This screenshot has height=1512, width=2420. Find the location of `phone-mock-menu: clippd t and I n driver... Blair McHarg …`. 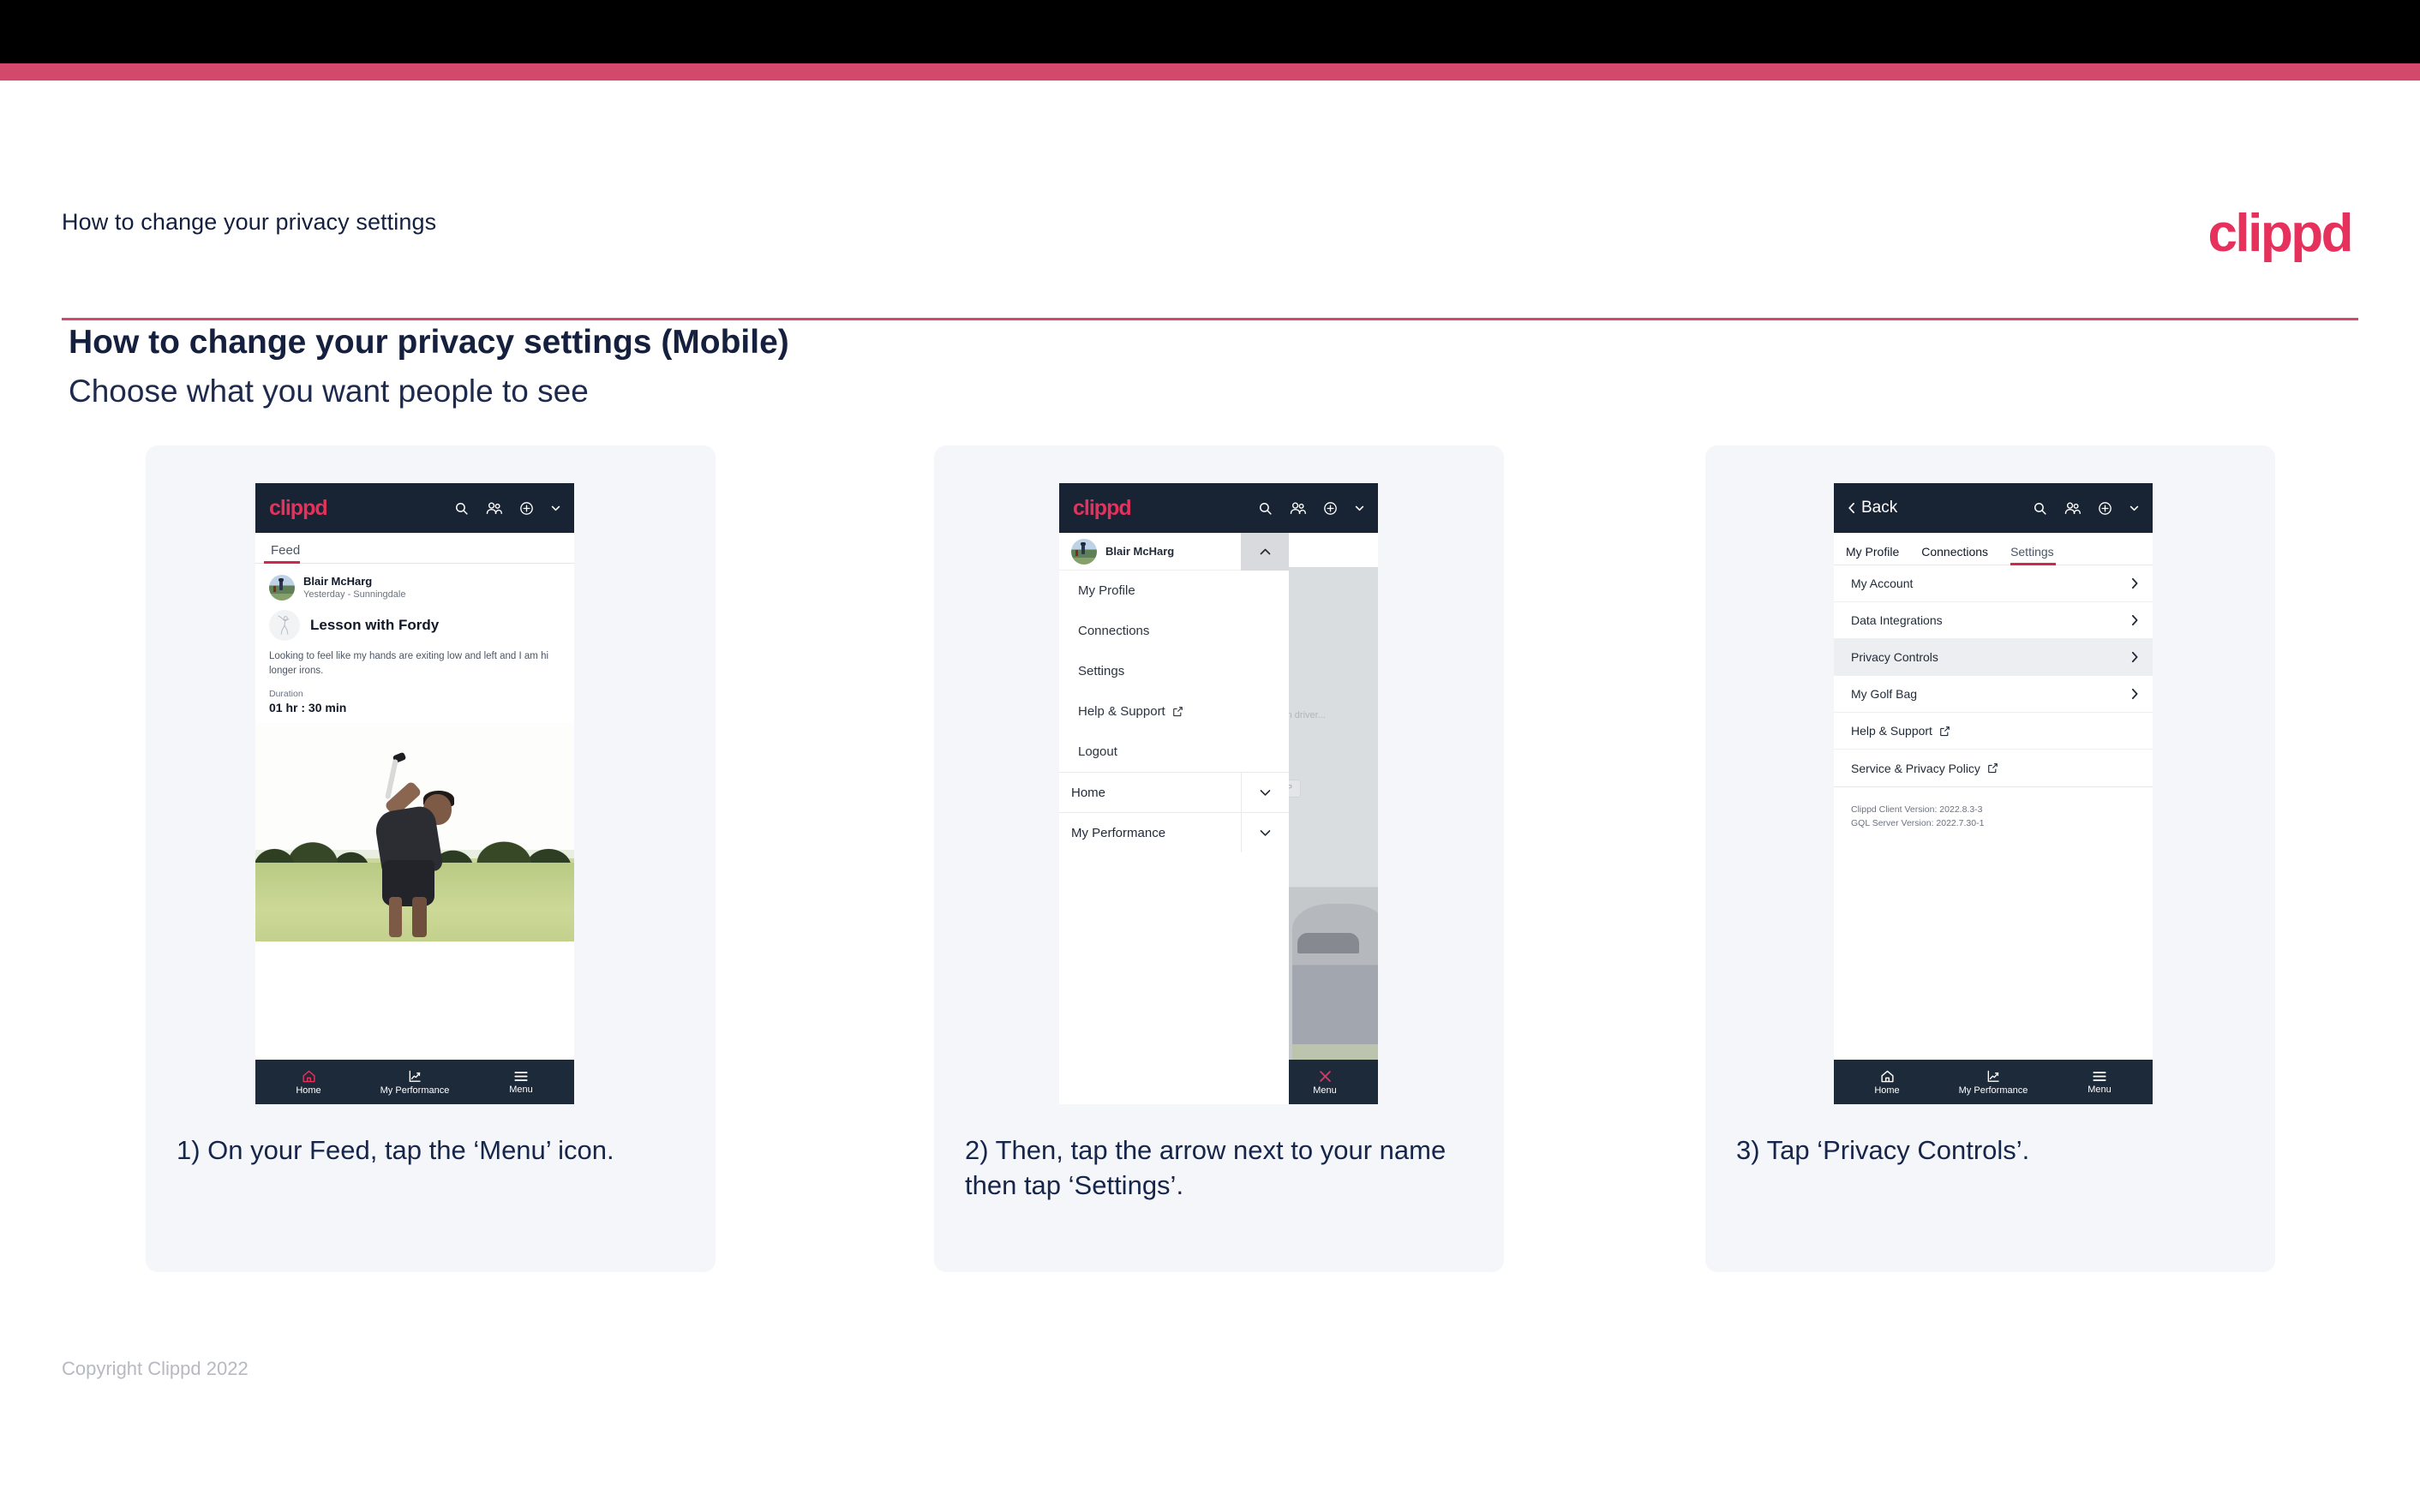

phone-mock-menu: clippd t and I n driver... Blair McHarg … is located at coordinates (1218, 793).